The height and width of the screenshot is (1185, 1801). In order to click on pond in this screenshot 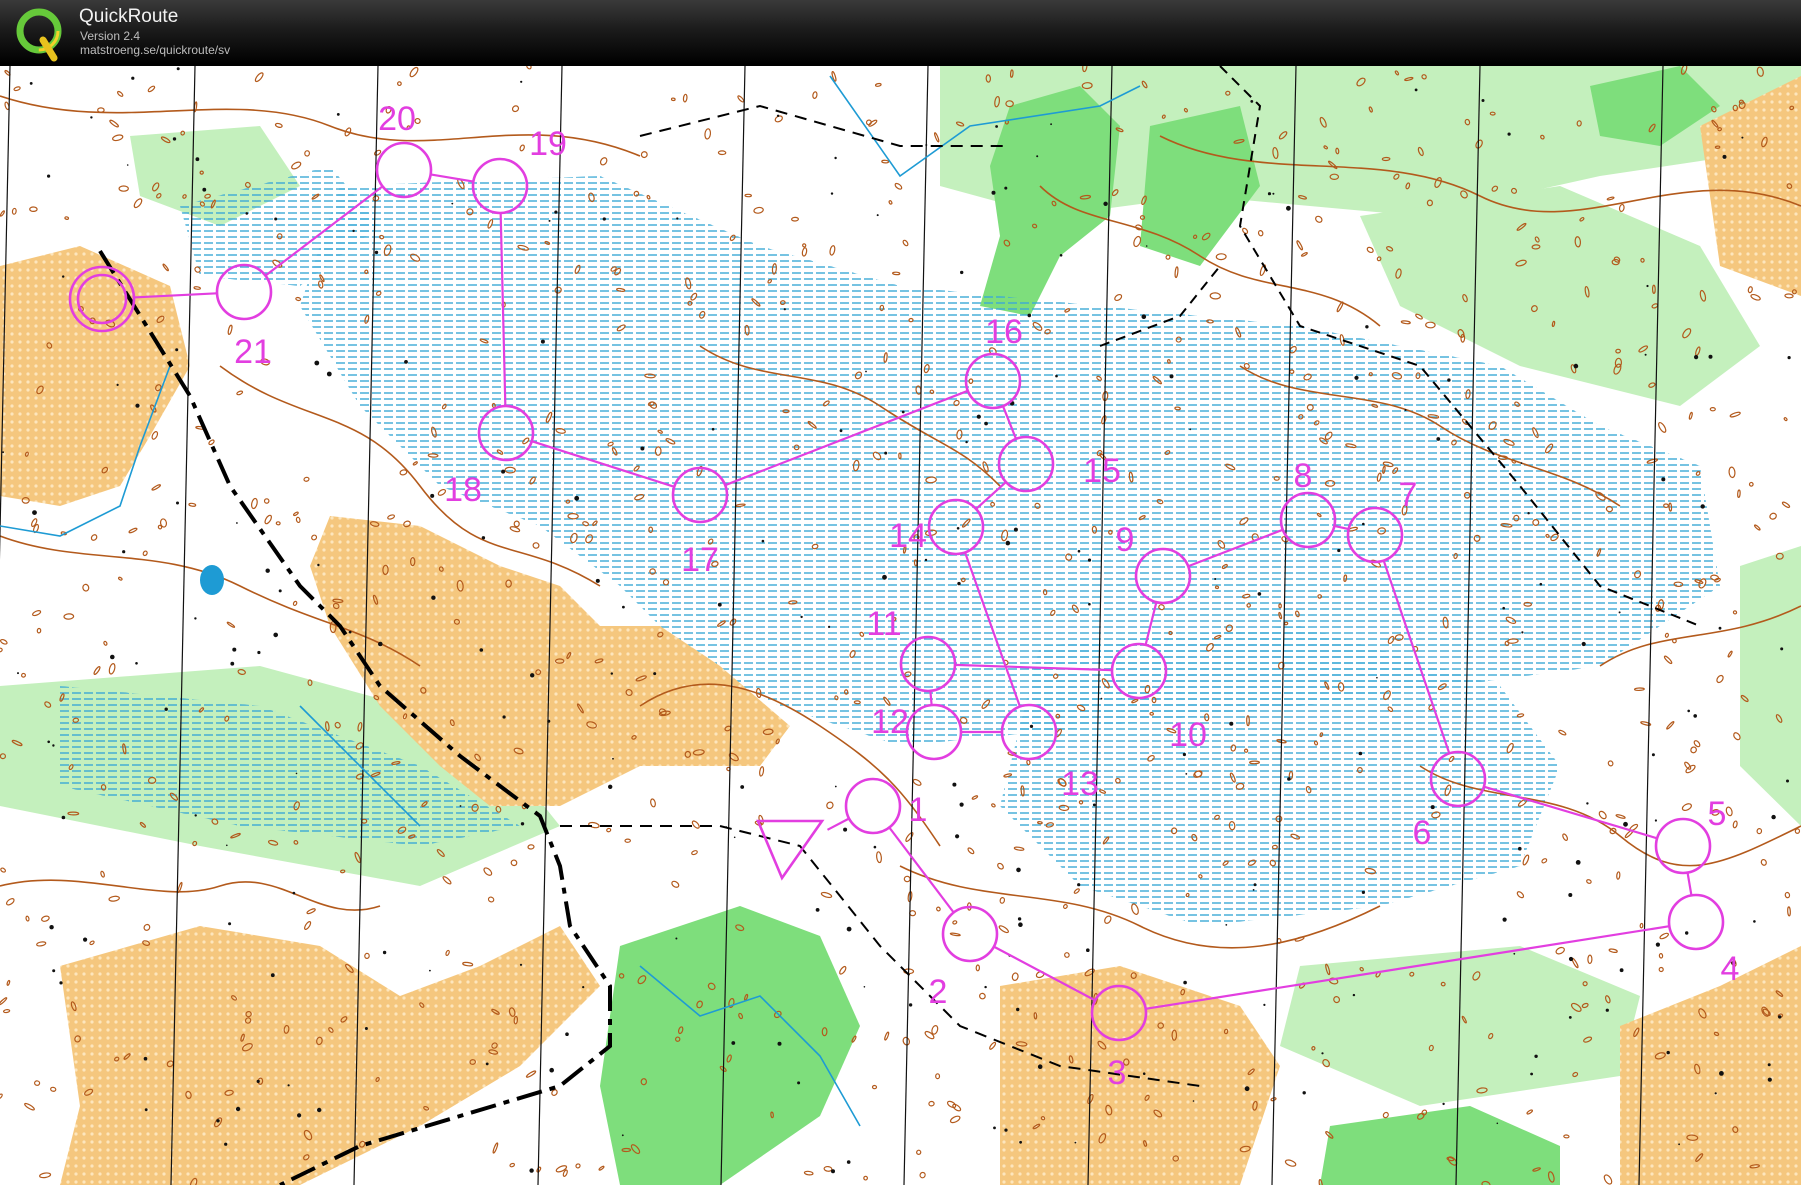, I will do `click(212, 580)`.